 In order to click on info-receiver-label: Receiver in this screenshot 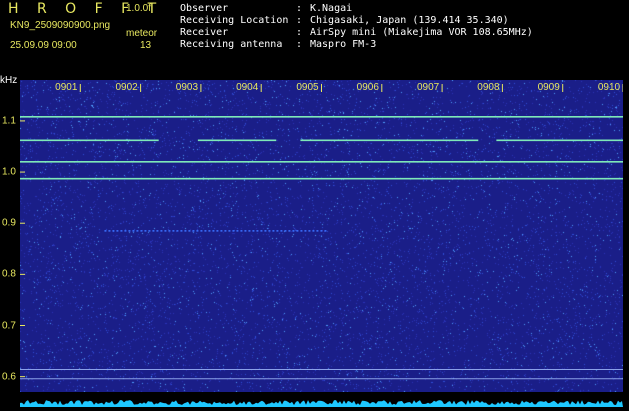, I will do `click(204, 32)`.